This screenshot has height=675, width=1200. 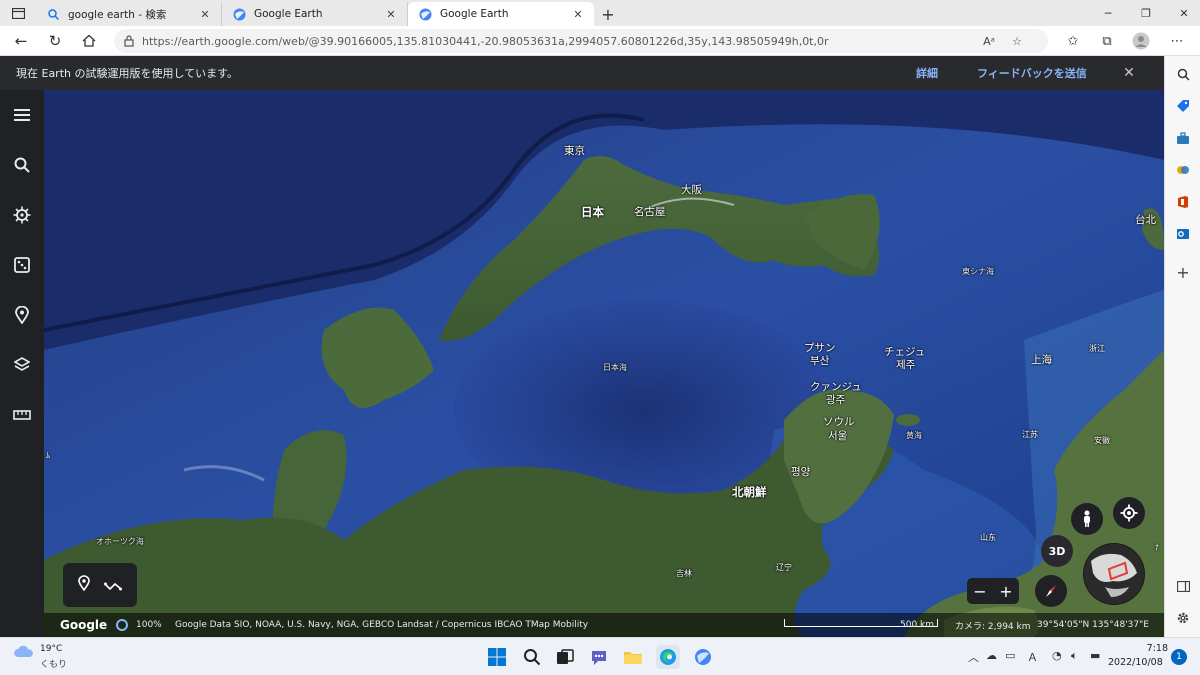 I want to click on place-label-jilin: 吉林, so click(x=684, y=574).